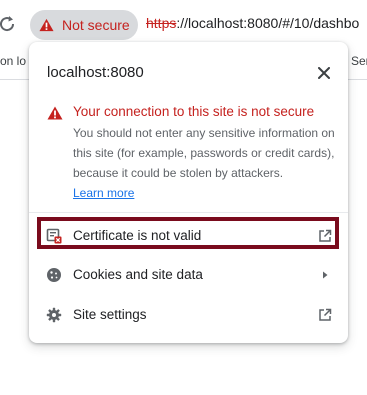  Describe the element at coordinates (138, 274) in the screenshot. I see `row-label: Cookies and site data` at that location.